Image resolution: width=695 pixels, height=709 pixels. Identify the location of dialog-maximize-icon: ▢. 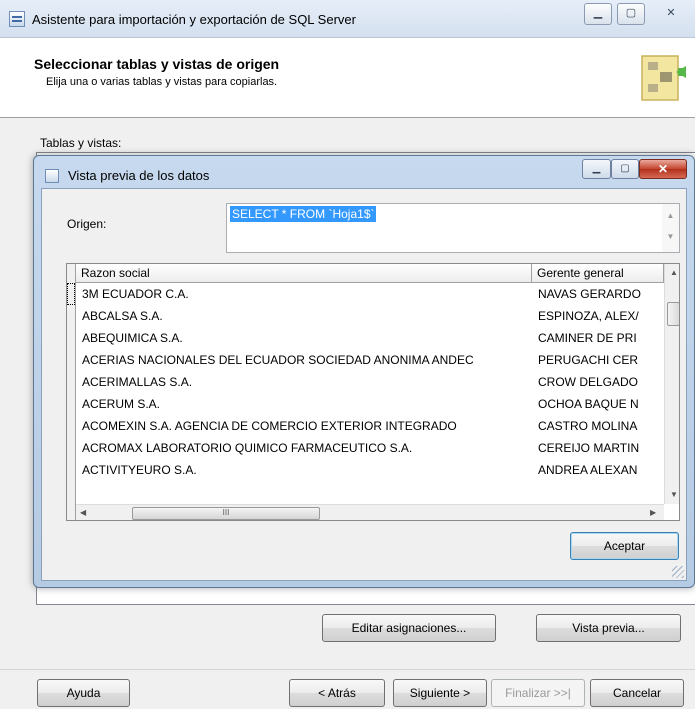
(625, 169).